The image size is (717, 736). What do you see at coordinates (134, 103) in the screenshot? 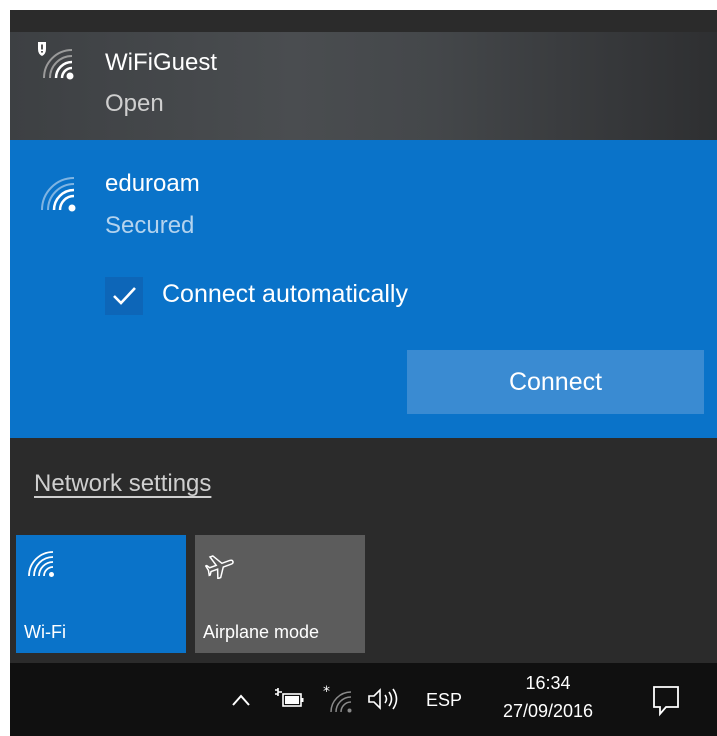
I see `network-status: Open` at bounding box center [134, 103].